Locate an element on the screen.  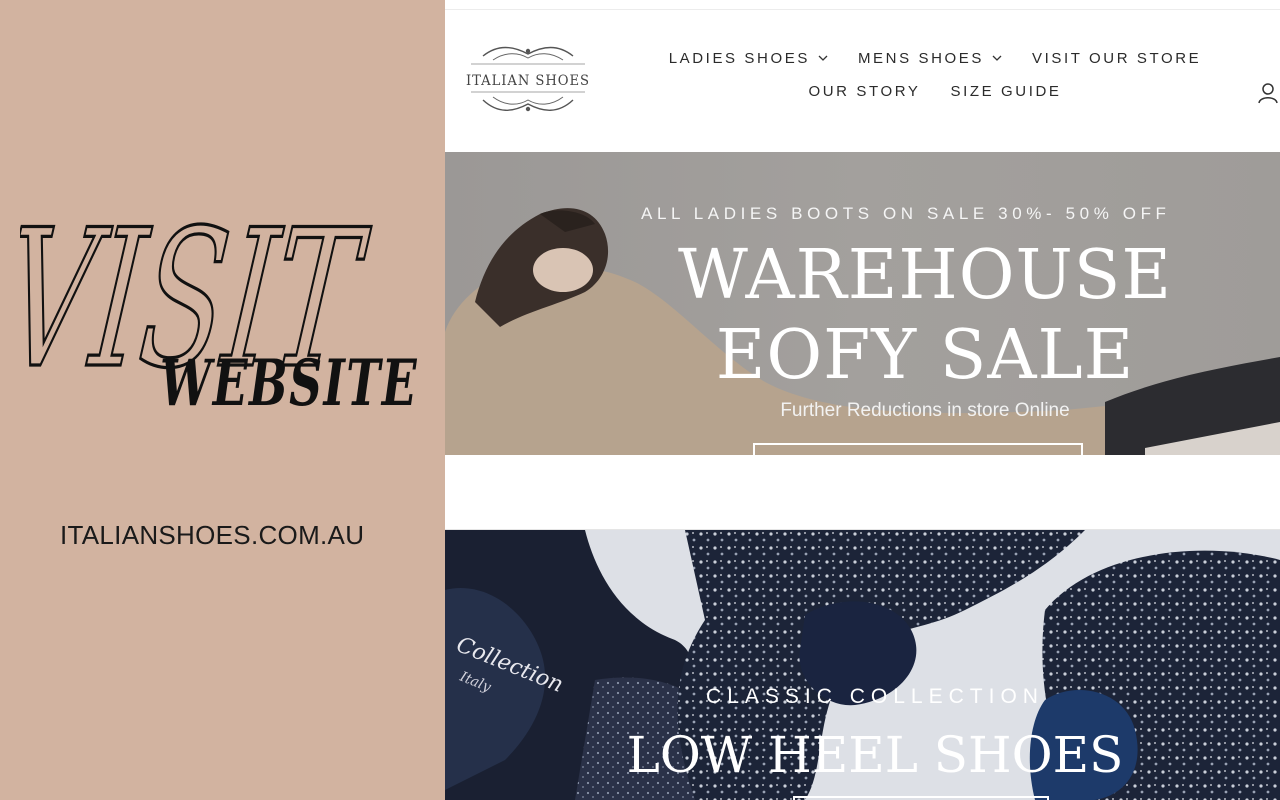
hero2-title: LOW HEEL SHOES is located at coordinates (875, 755).